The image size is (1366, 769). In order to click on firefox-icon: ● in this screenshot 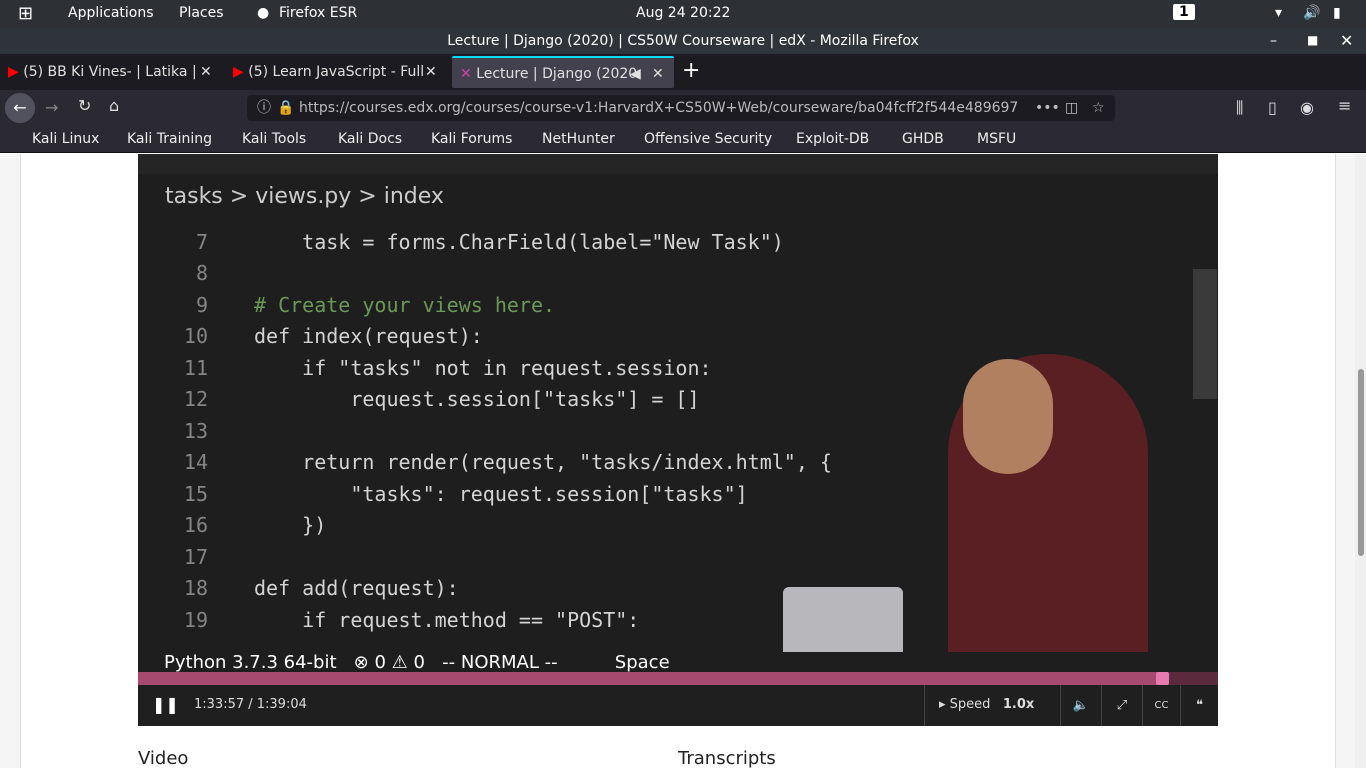, I will do `click(263, 13)`.